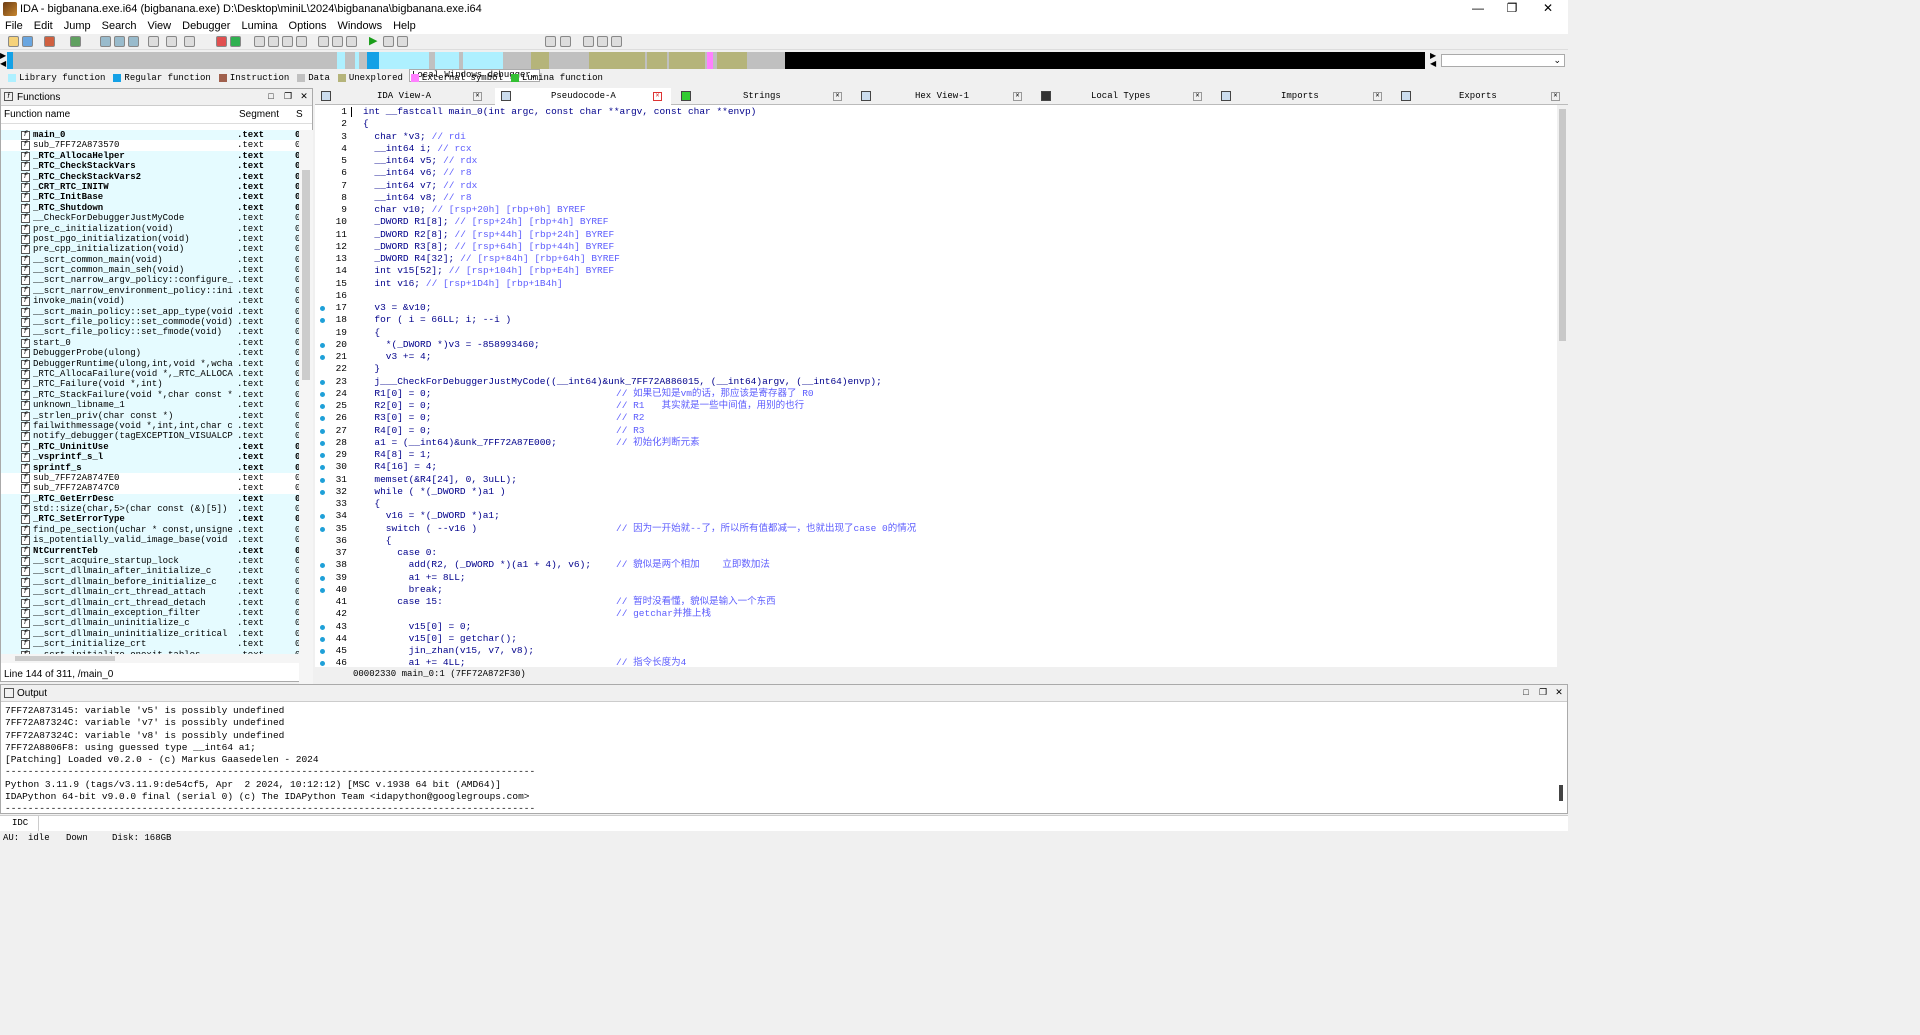  What do you see at coordinates (1481, 96) in the screenshot?
I see `tab-exports: Exports ✕` at bounding box center [1481, 96].